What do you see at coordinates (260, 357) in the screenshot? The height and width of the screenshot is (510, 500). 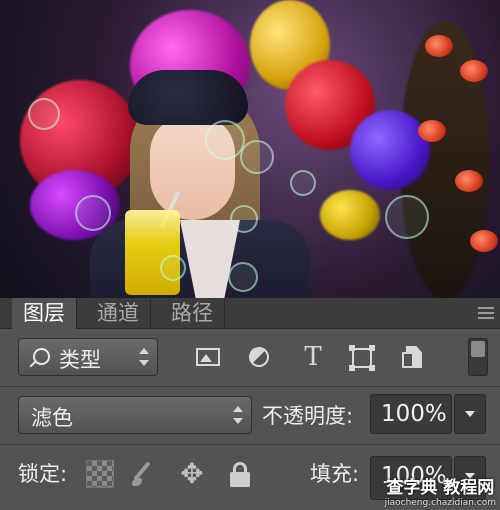 I see `adjustment-filter-icon` at bounding box center [260, 357].